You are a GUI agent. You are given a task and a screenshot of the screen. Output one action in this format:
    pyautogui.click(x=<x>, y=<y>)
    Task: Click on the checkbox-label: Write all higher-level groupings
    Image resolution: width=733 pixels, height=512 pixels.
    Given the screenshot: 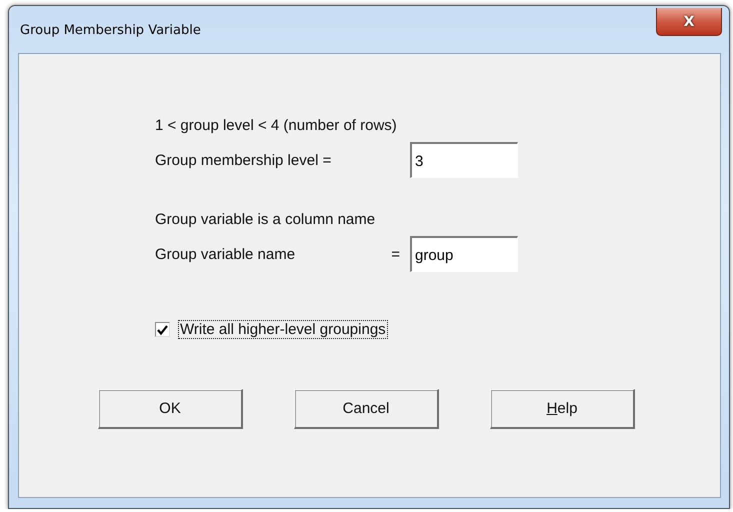 What is the action you would take?
    pyautogui.click(x=283, y=329)
    